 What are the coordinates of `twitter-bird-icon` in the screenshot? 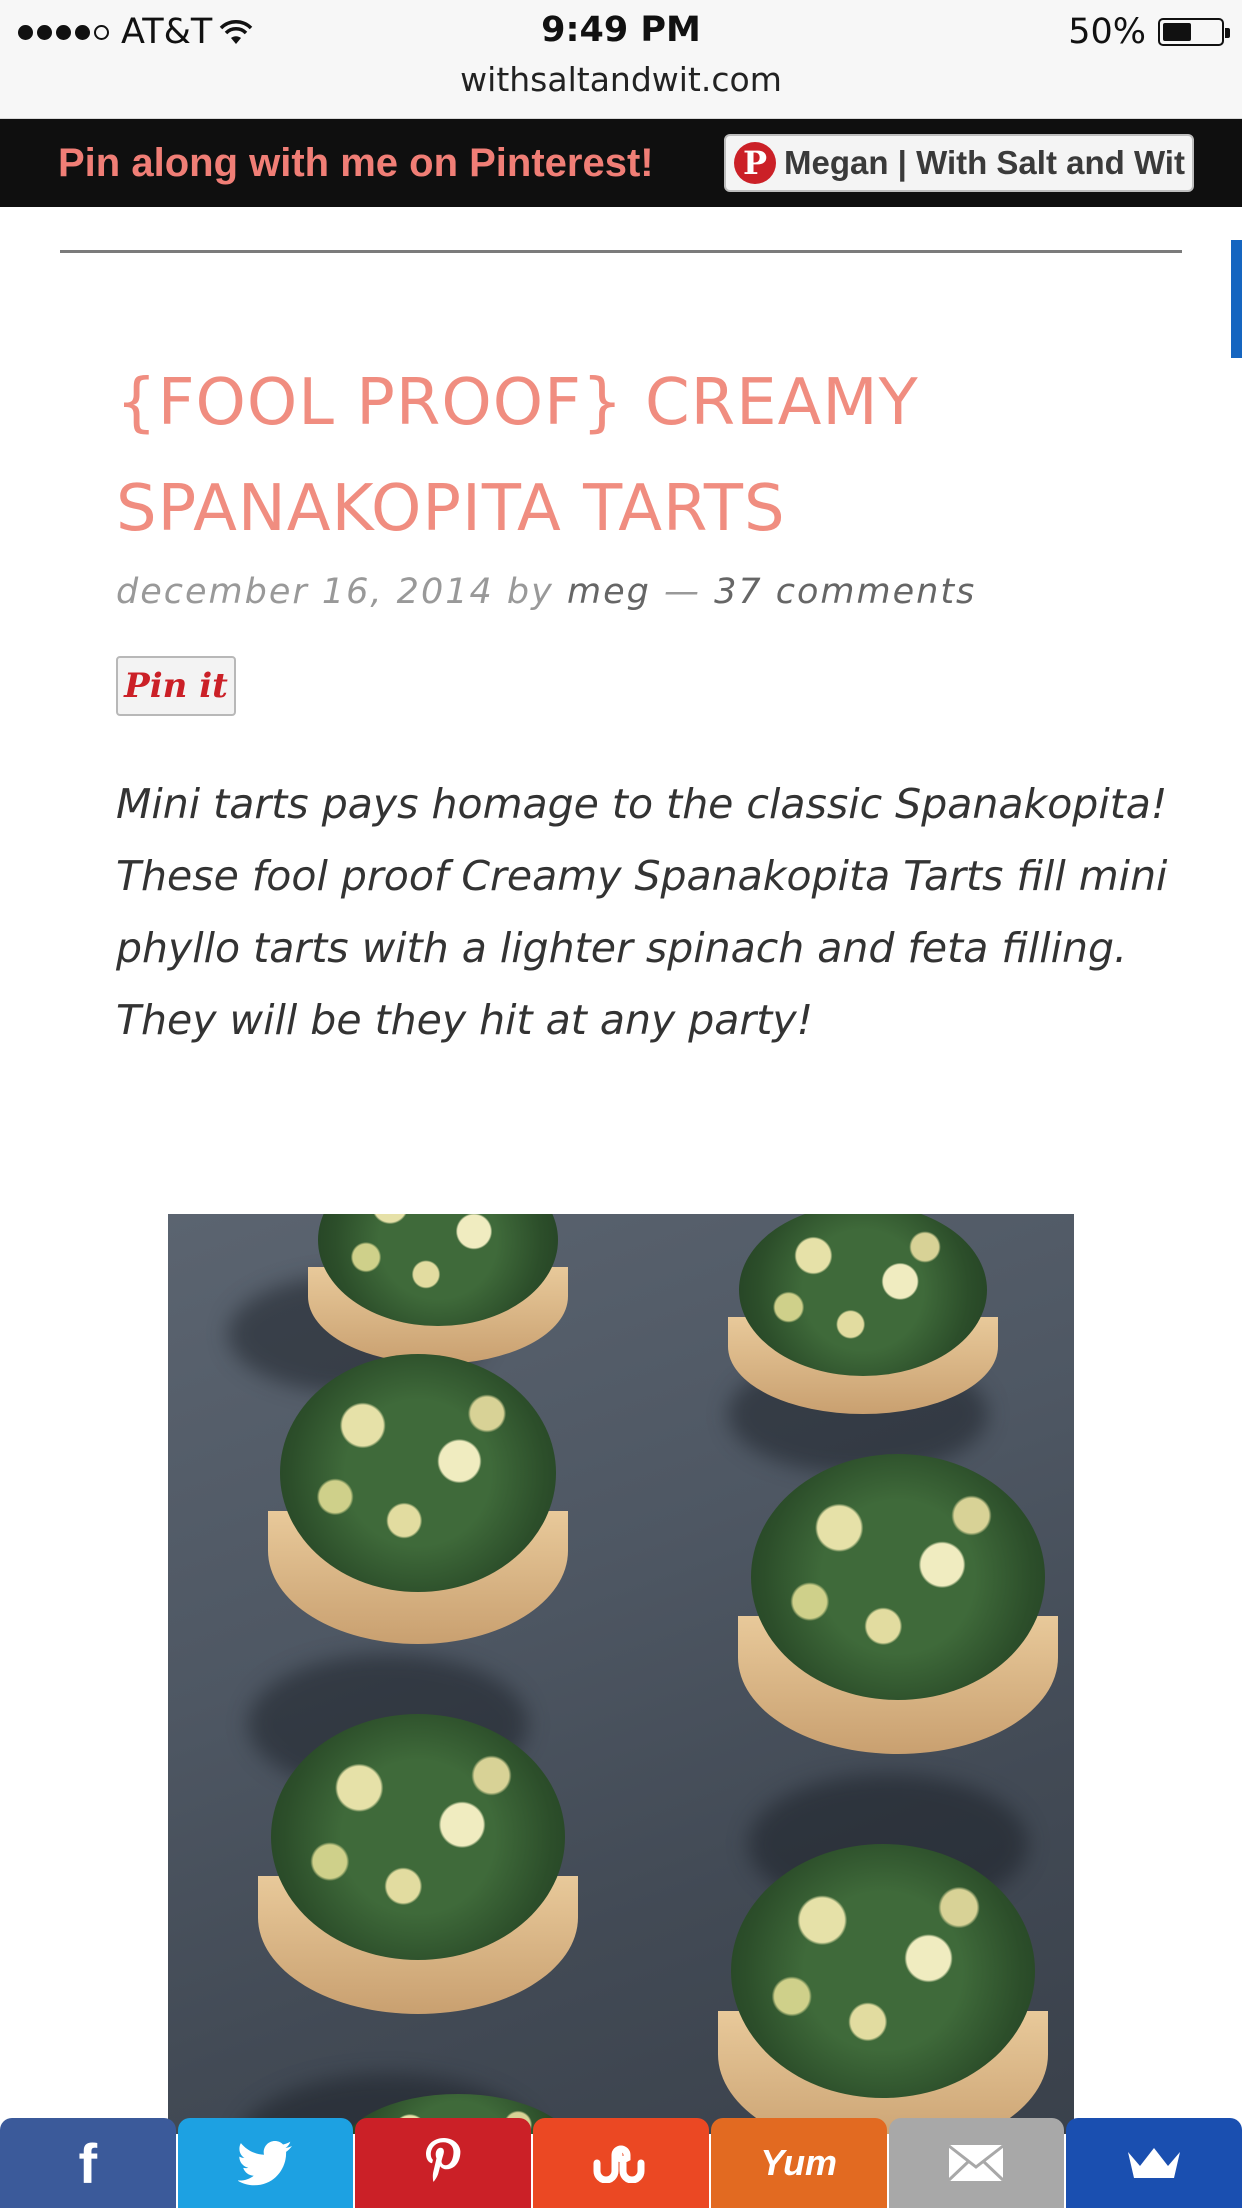 It's located at (264, 2163).